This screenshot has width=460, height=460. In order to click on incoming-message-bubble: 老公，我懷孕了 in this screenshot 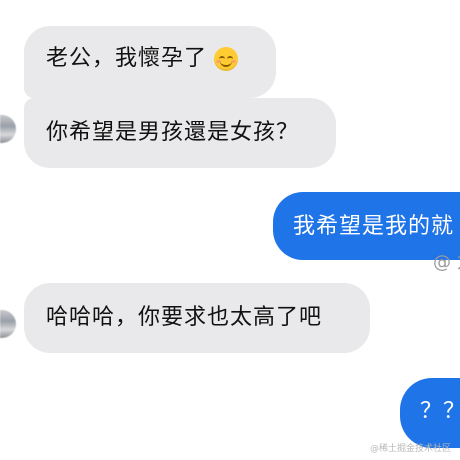, I will do `click(150, 62)`.